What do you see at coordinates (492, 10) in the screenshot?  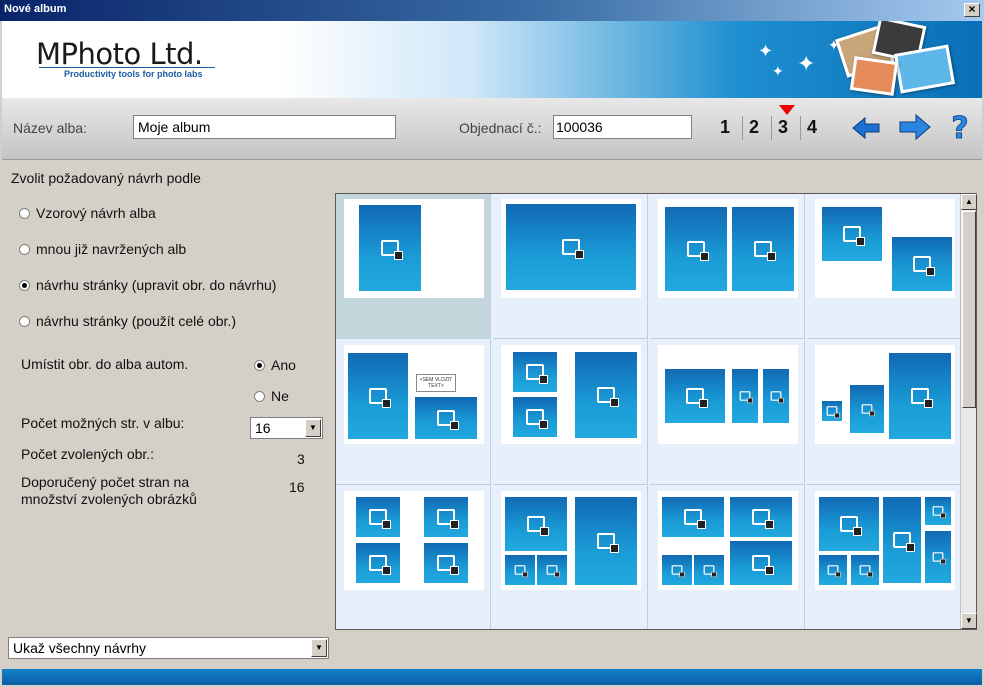 I see `title-bar: Nové album ×` at bounding box center [492, 10].